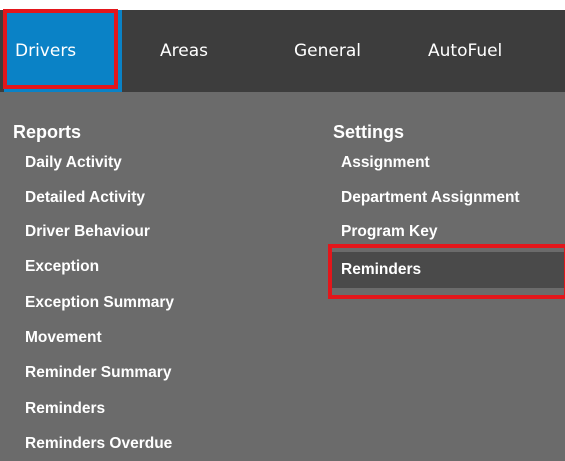  What do you see at coordinates (63, 338) in the screenshot?
I see `menu-item-movement: Movement` at bounding box center [63, 338].